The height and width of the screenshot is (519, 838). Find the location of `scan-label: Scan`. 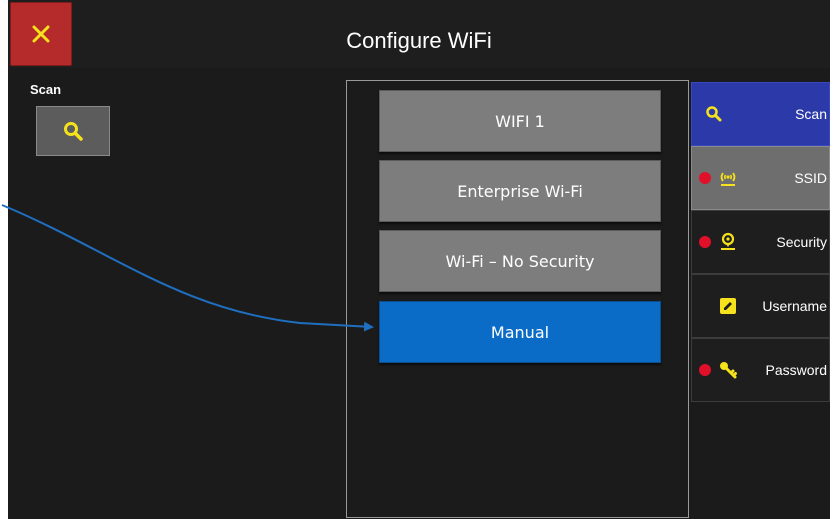

scan-label: Scan is located at coordinates (46, 89).